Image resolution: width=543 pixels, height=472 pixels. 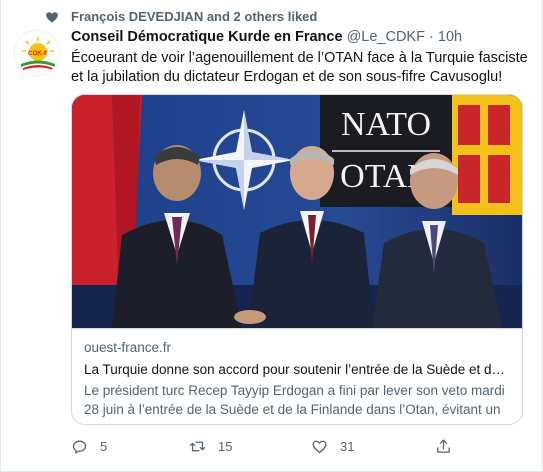 What do you see at coordinates (89, 446) in the screenshot?
I see `reply-button: 5` at bounding box center [89, 446].